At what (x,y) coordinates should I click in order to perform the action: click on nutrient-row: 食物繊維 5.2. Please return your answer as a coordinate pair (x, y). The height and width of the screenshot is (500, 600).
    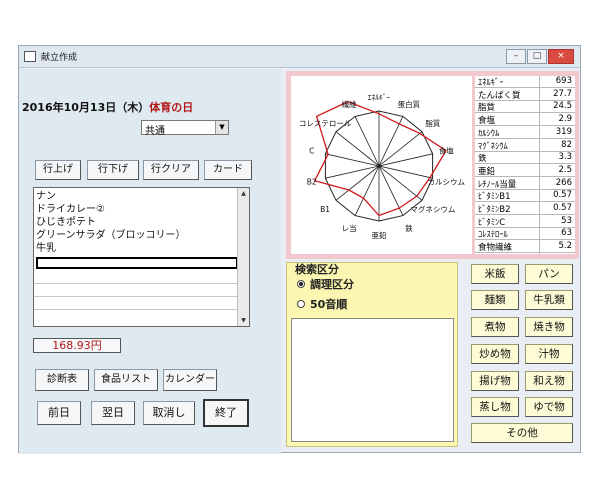
    Looking at the image, I should click on (525, 247).